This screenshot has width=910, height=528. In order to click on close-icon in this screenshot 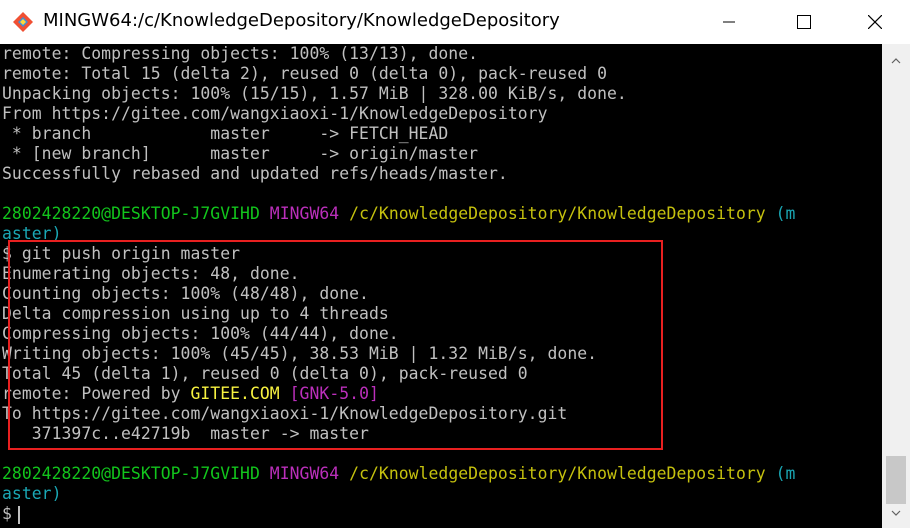, I will do `click(875, 22)`.